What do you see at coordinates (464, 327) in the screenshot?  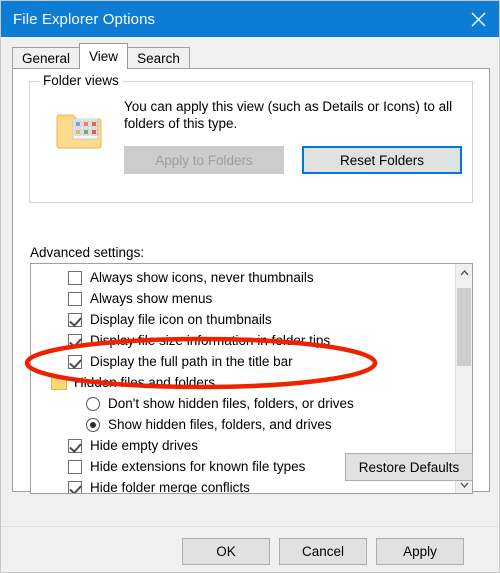 I see `scrollbar-thumb` at bounding box center [464, 327].